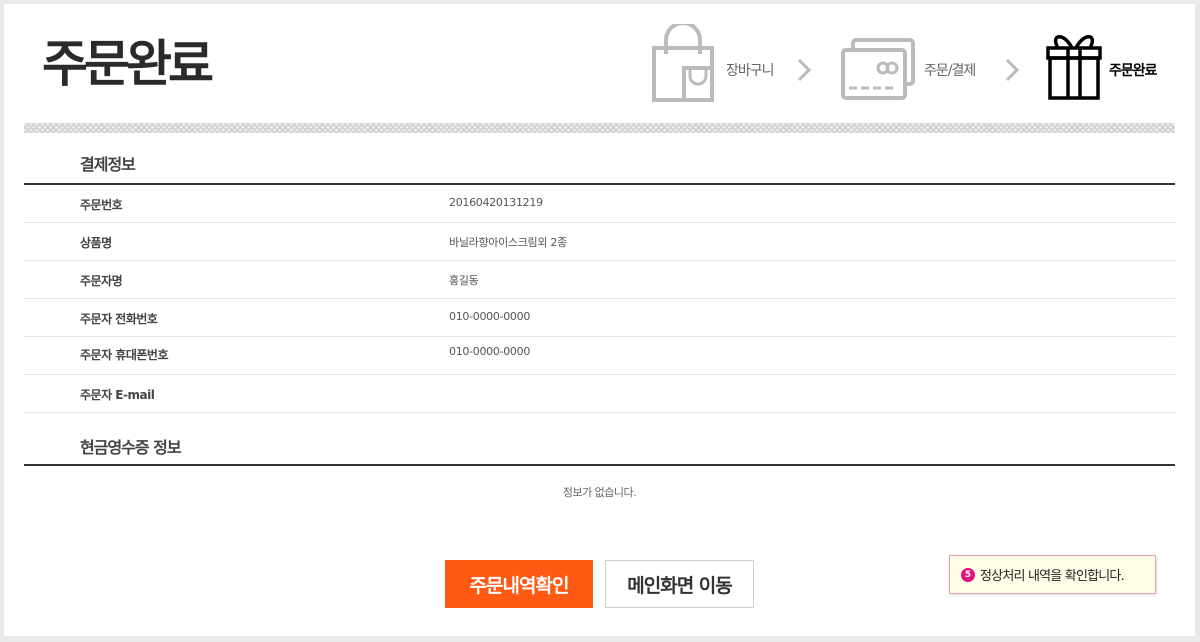 Image resolution: width=1200 pixels, height=642 pixels. Describe the element at coordinates (508, 242) in the screenshot. I see `product-name-value: 바닐라향아이스크림외 2종` at that location.